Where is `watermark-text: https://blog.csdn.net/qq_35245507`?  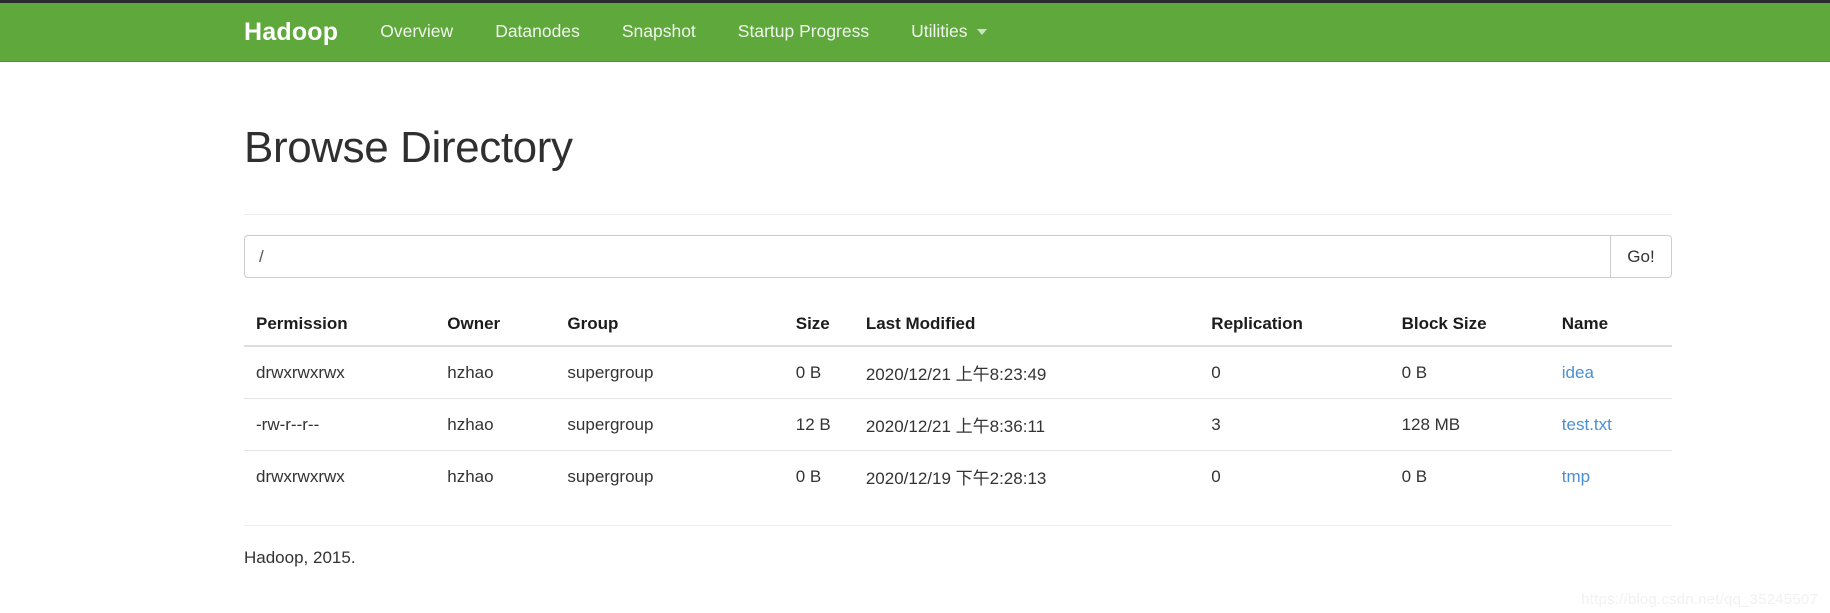
watermark-text: https://blog.csdn.net/qq_35245507 is located at coordinates (1699, 599).